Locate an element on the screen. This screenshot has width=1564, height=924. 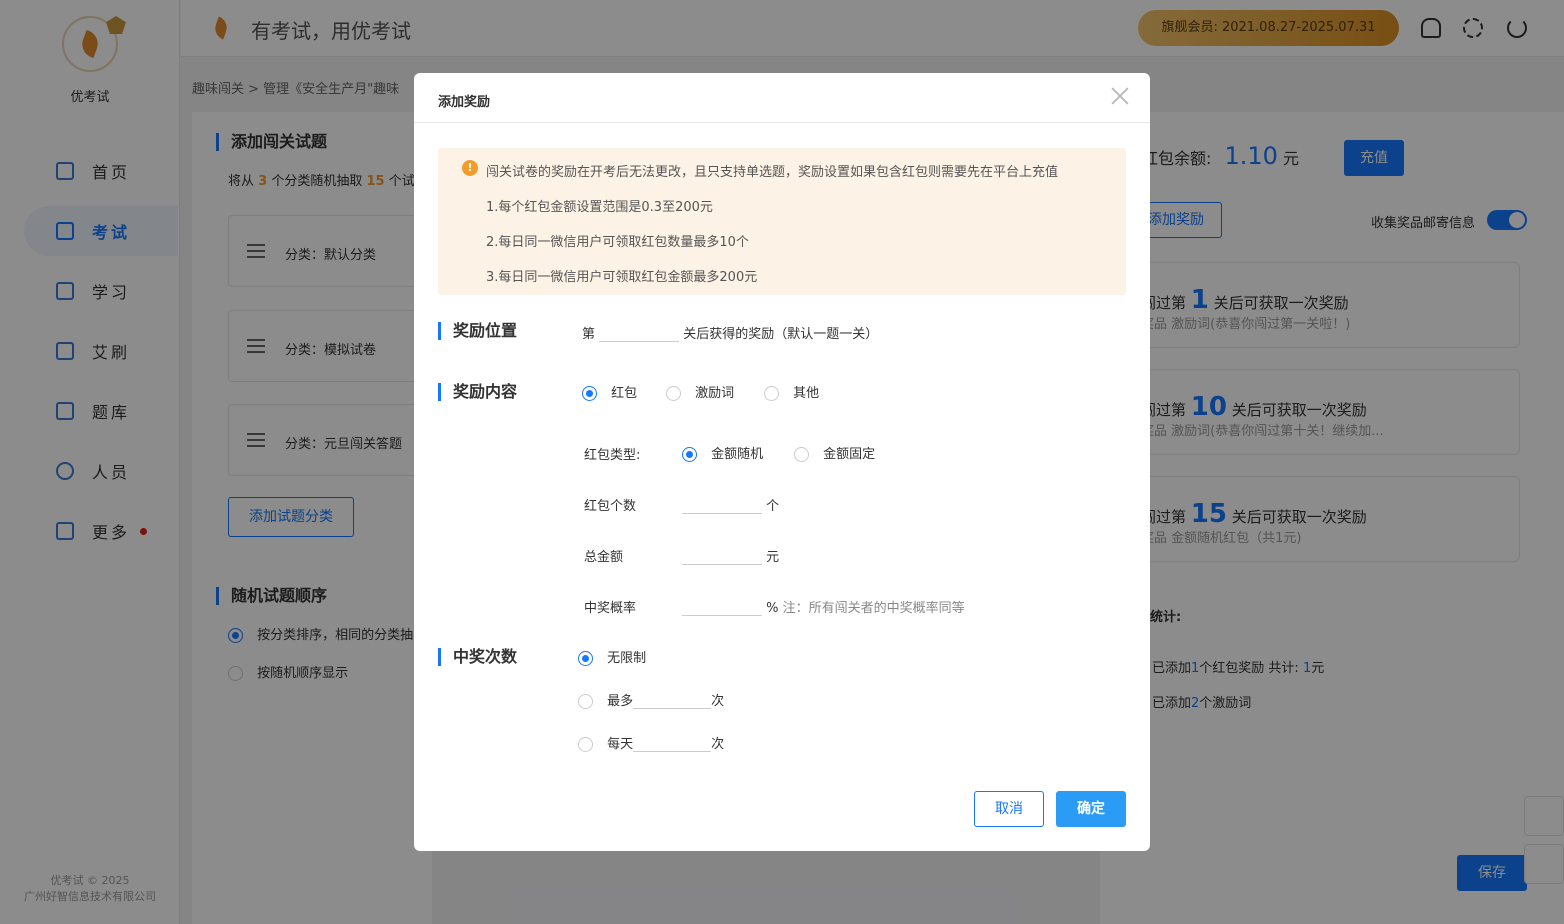
times-option-label: 每天 is located at coordinates (620, 744).